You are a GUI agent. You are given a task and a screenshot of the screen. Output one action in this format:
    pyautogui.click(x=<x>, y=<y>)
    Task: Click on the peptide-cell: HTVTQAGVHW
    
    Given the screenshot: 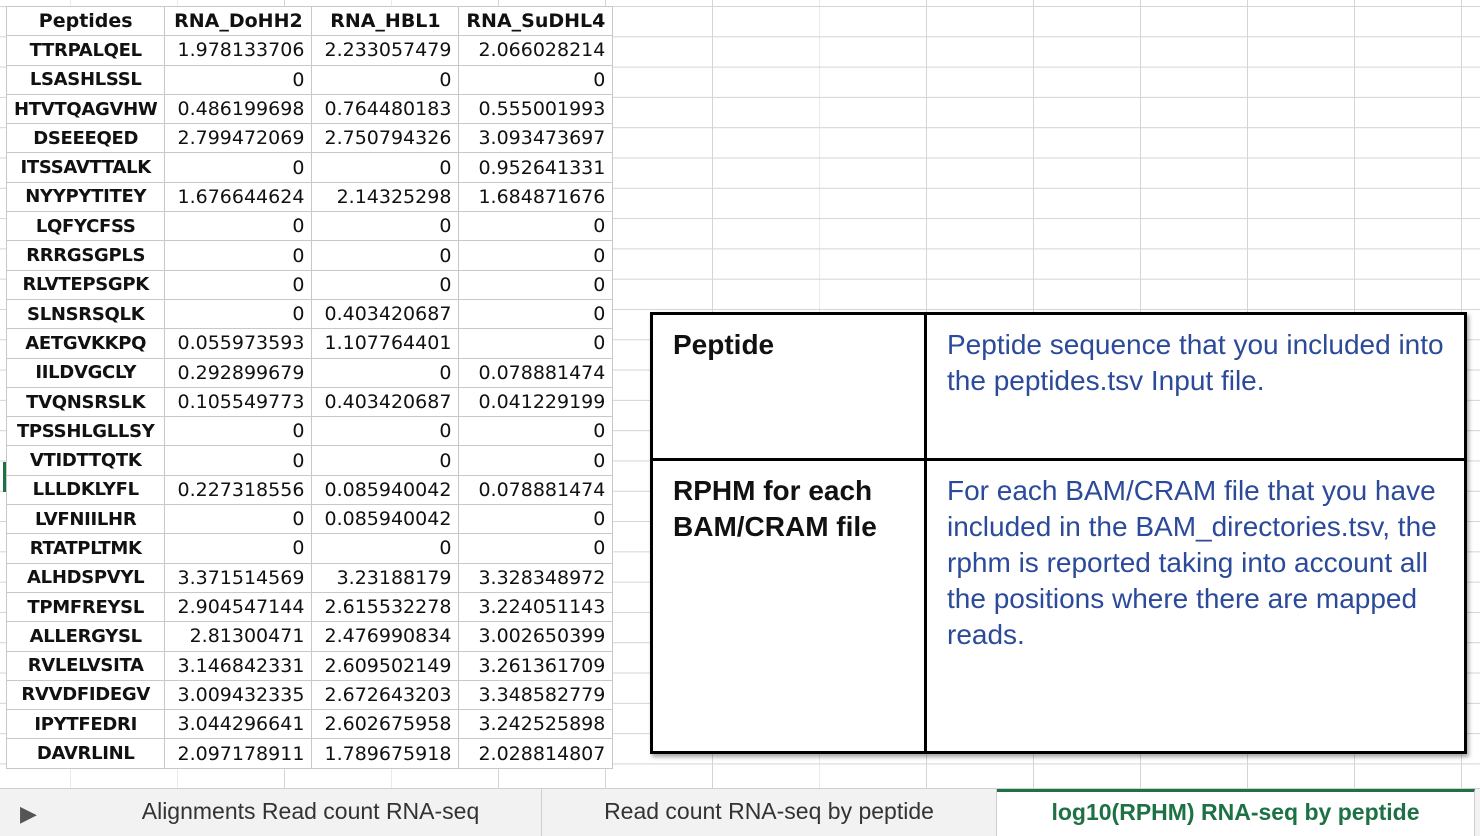 What is the action you would take?
    pyautogui.click(x=85, y=109)
    